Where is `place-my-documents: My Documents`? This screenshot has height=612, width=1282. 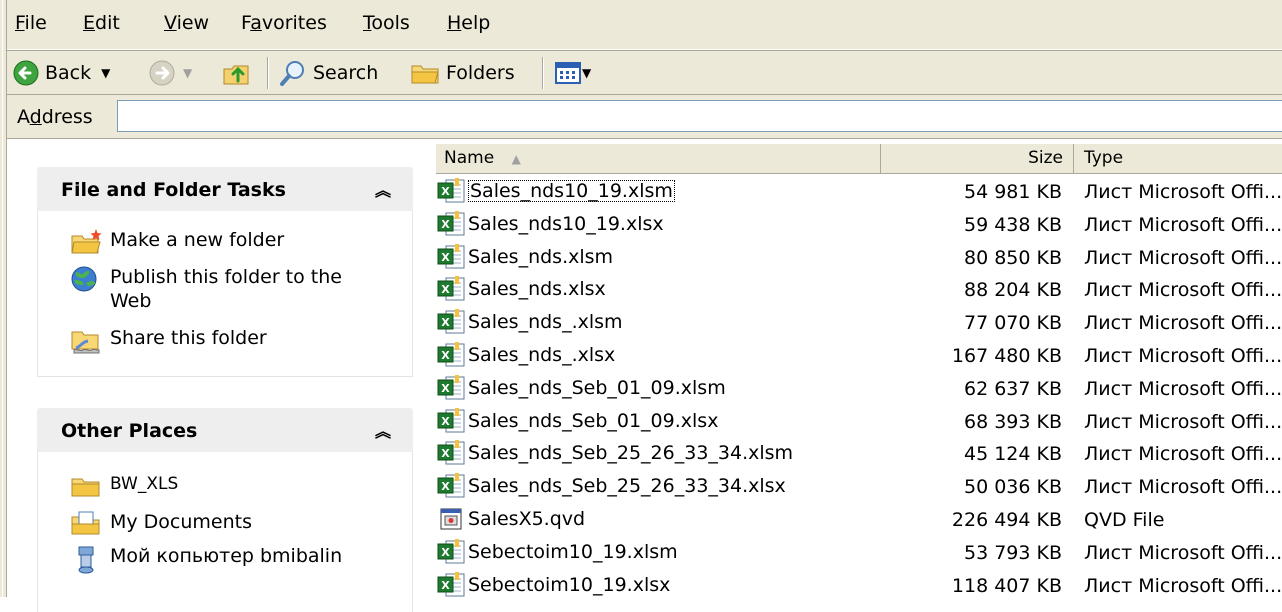
place-my-documents: My Documents is located at coordinates (220, 524).